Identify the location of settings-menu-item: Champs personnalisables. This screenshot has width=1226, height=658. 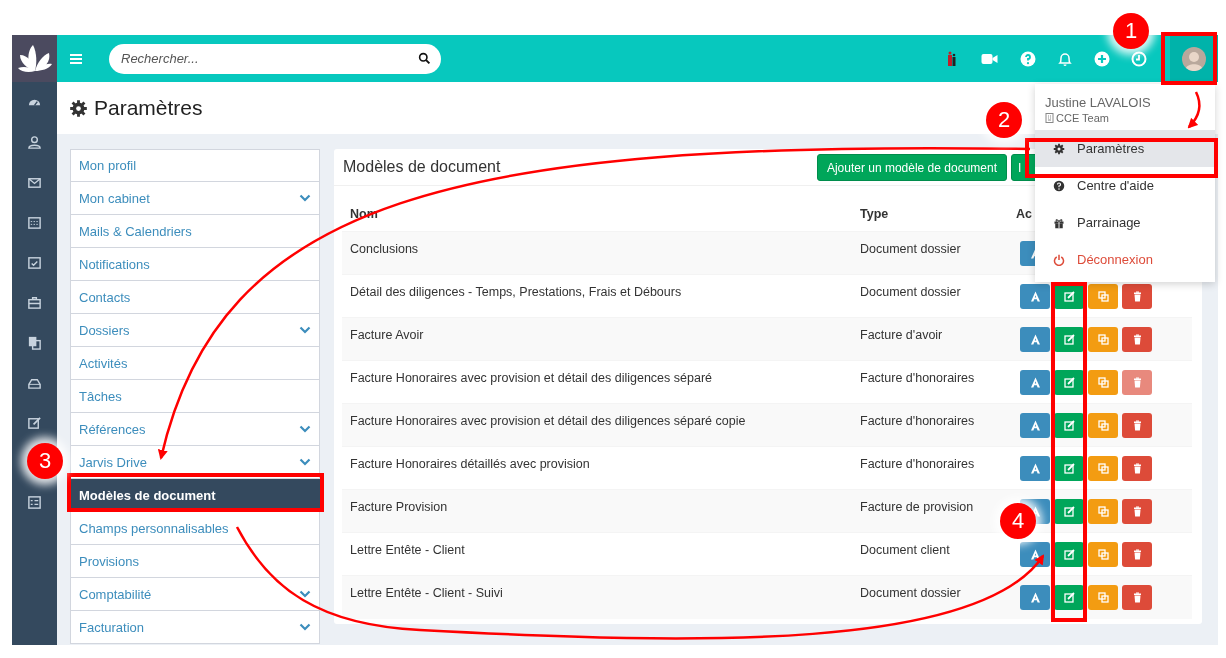
(195, 528).